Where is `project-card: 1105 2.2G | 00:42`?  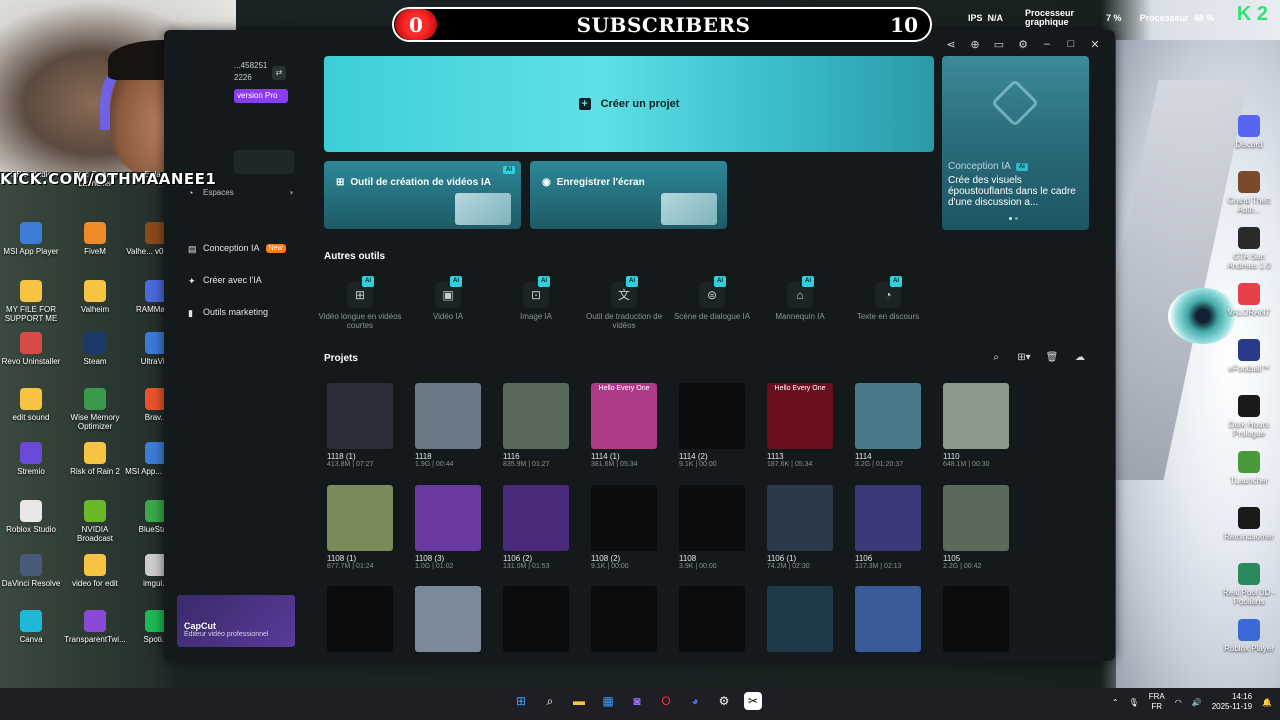
project-card: 1105 2.2G | 00:42 is located at coordinates (976, 527).